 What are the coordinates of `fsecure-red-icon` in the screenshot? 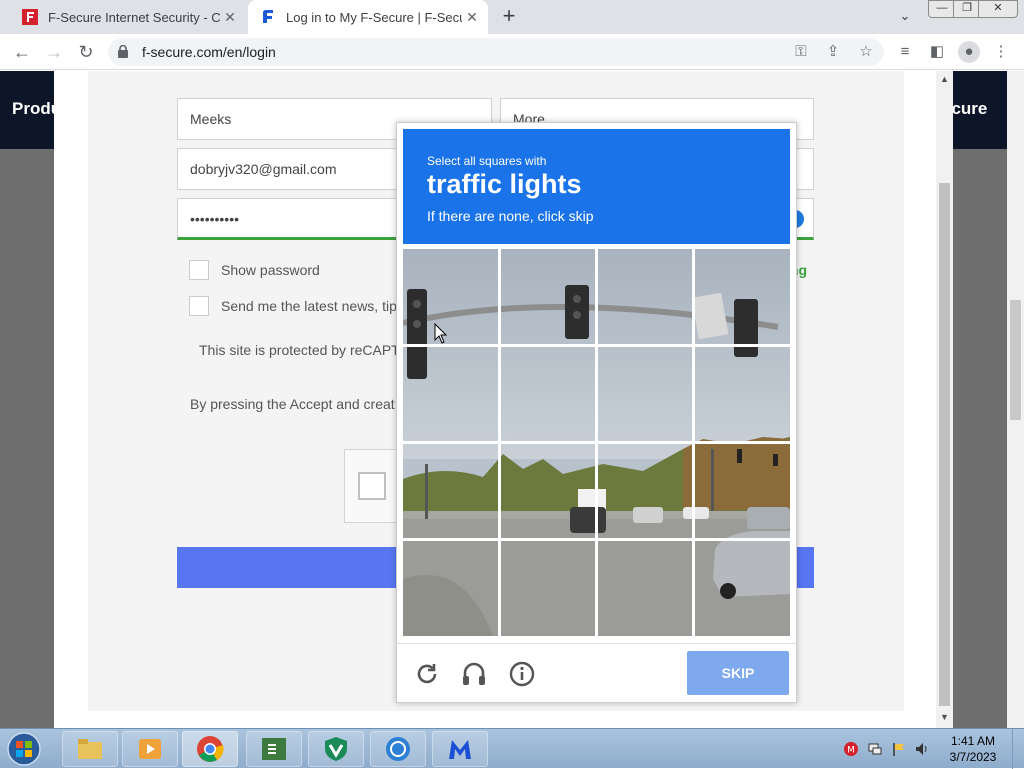 It's located at (30, 17).